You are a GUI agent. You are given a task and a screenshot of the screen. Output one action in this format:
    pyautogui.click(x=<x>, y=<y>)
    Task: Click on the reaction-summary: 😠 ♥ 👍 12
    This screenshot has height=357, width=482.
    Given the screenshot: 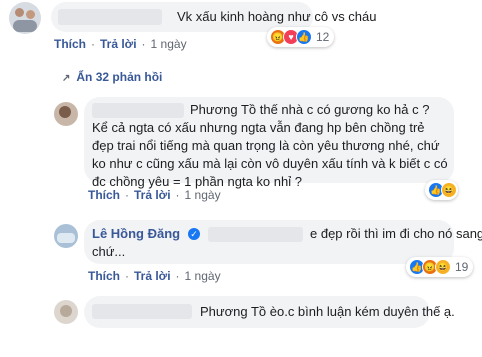 What is the action you would take?
    pyautogui.click(x=301, y=37)
    